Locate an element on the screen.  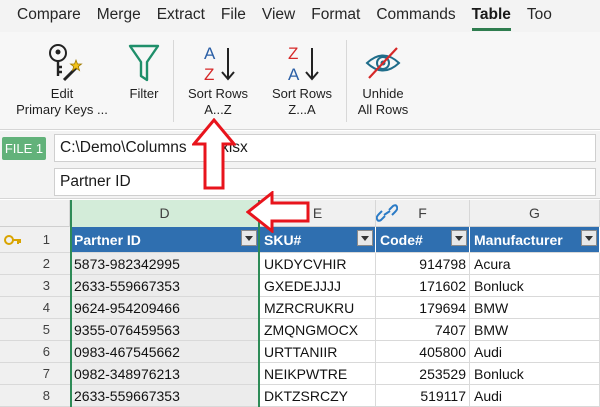
menu-compare: Compare is located at coordinates (44, 16).